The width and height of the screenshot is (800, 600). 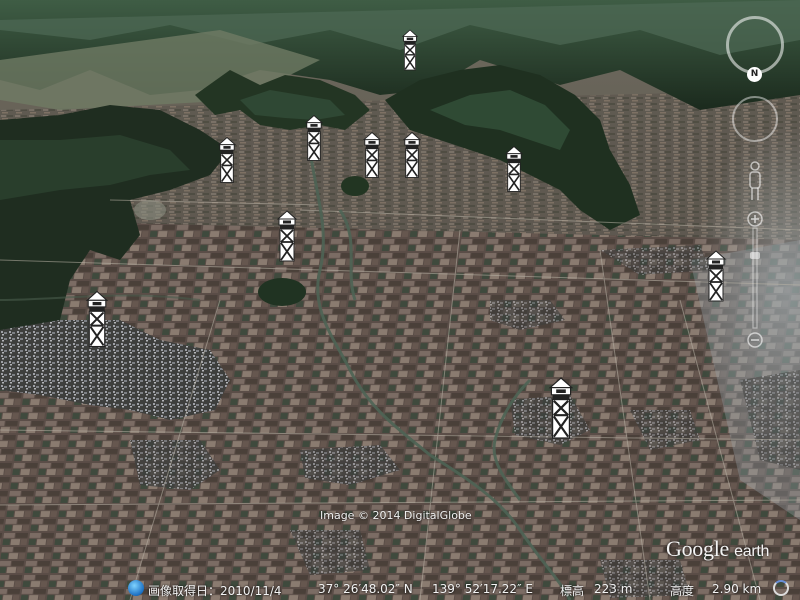 I want to click on google-earth-logo: Google earth, so click(x=717, y=549).